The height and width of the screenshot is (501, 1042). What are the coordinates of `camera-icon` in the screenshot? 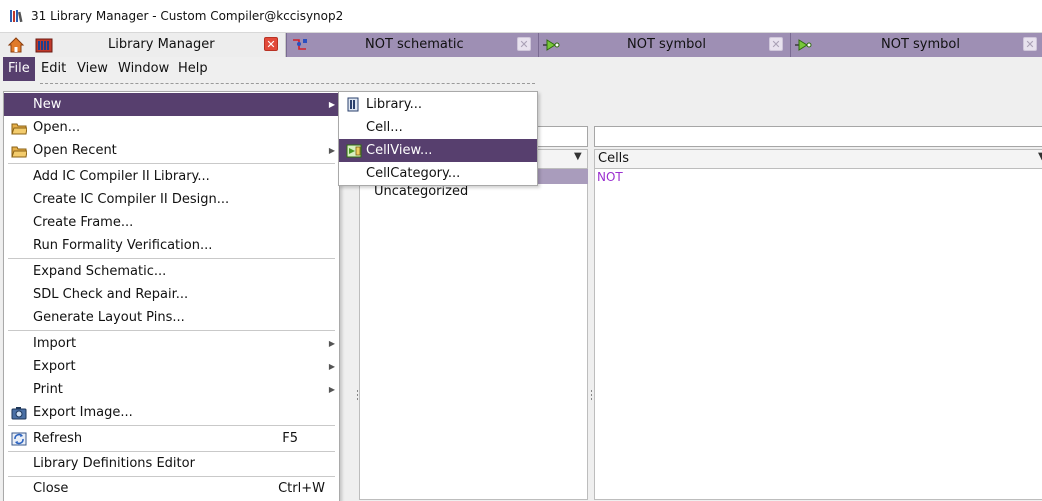 It's located at (19, 412).